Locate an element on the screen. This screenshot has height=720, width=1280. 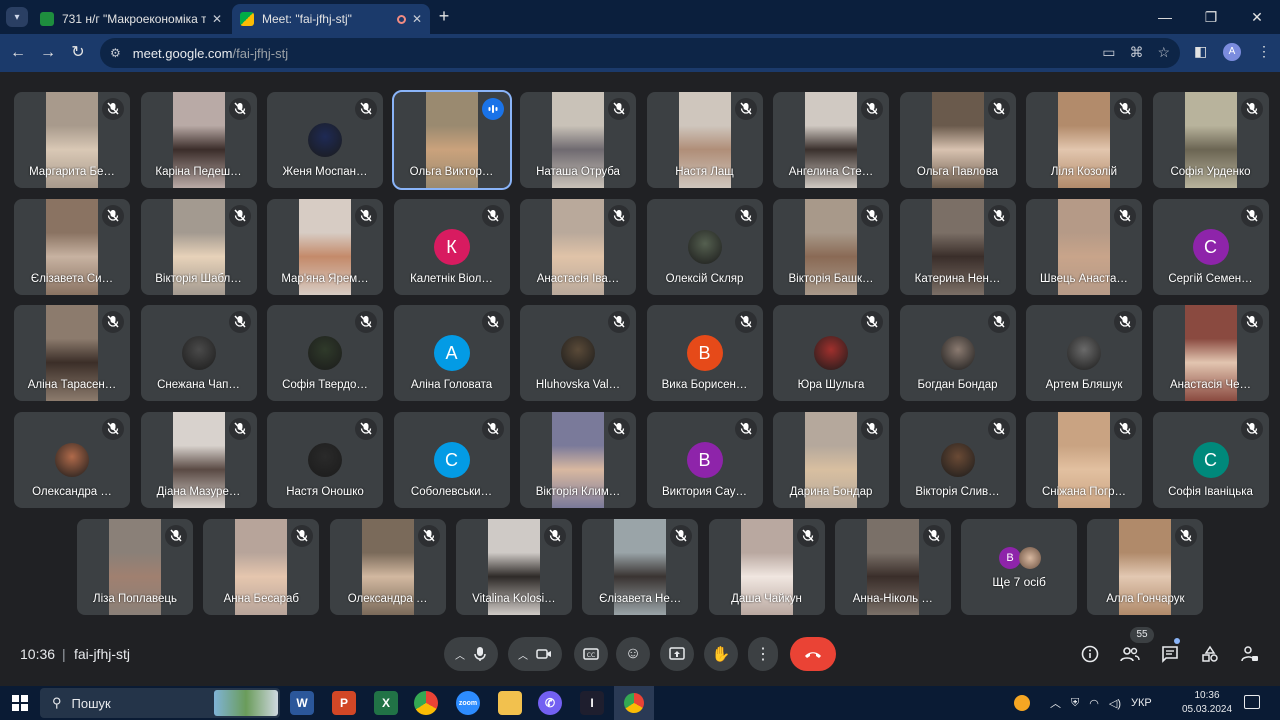
jetbrains-app-icon: I is located at coordinates (592, 703).